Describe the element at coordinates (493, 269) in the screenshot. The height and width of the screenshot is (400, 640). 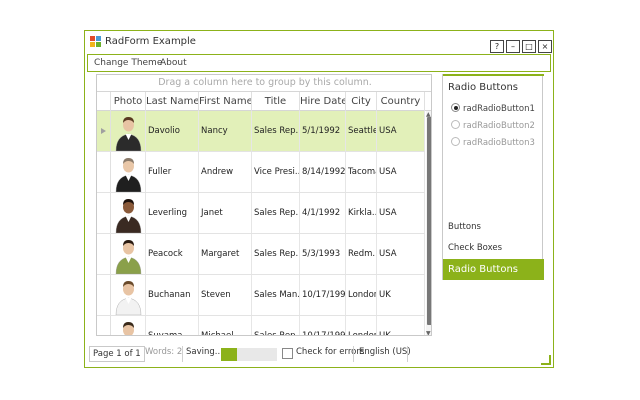
I see `panel-bar-item-radio-buttons: Radio Buttons` at that location.